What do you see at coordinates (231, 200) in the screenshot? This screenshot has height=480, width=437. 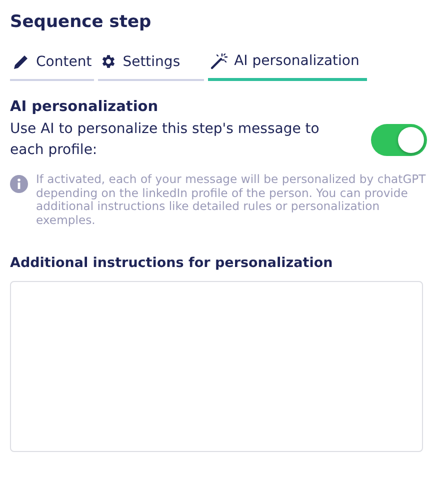 I see `info-text: If activated, each of your message will be personalized by chatGPT depending on the linkedIn profile of the person. You can provide additional instructions like detailed rules or personalization exemples.` at bounding box center [231, 200].